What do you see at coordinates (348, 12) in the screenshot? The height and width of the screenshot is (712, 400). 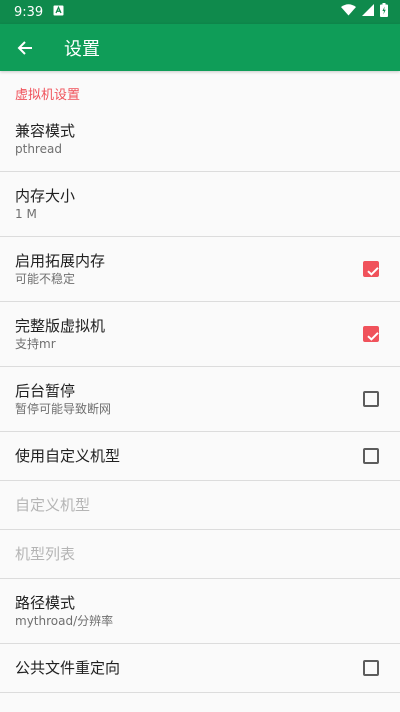 I see `wifi-icon` at bounding box center [348, 12].